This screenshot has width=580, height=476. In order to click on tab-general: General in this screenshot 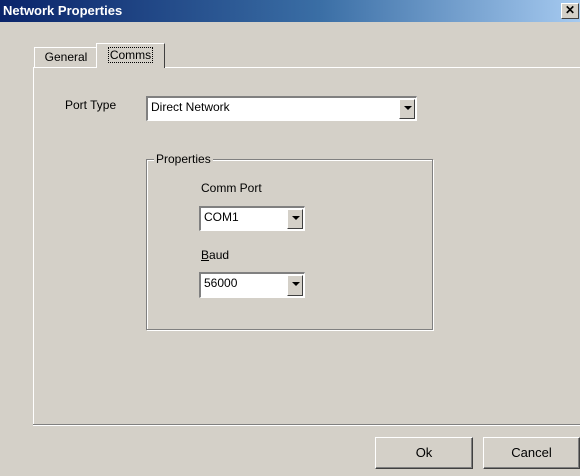, I will do `click(66, 57)`.